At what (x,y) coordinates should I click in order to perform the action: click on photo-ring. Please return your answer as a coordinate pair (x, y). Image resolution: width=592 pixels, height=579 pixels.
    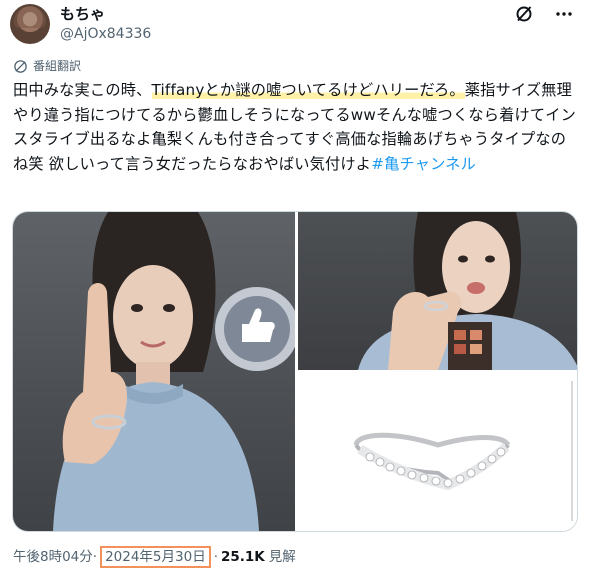
    Looking at the image, I should click on (437, 452).